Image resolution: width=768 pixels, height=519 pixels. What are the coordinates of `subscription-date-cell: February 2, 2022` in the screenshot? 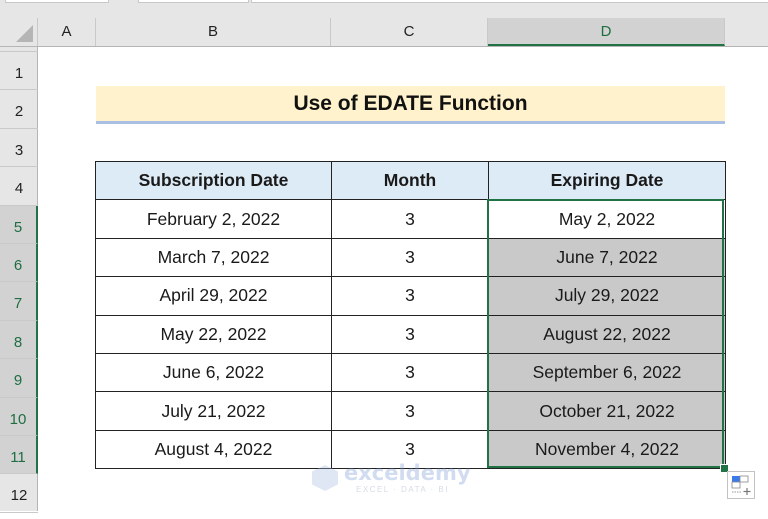 It's located at (213, 219).